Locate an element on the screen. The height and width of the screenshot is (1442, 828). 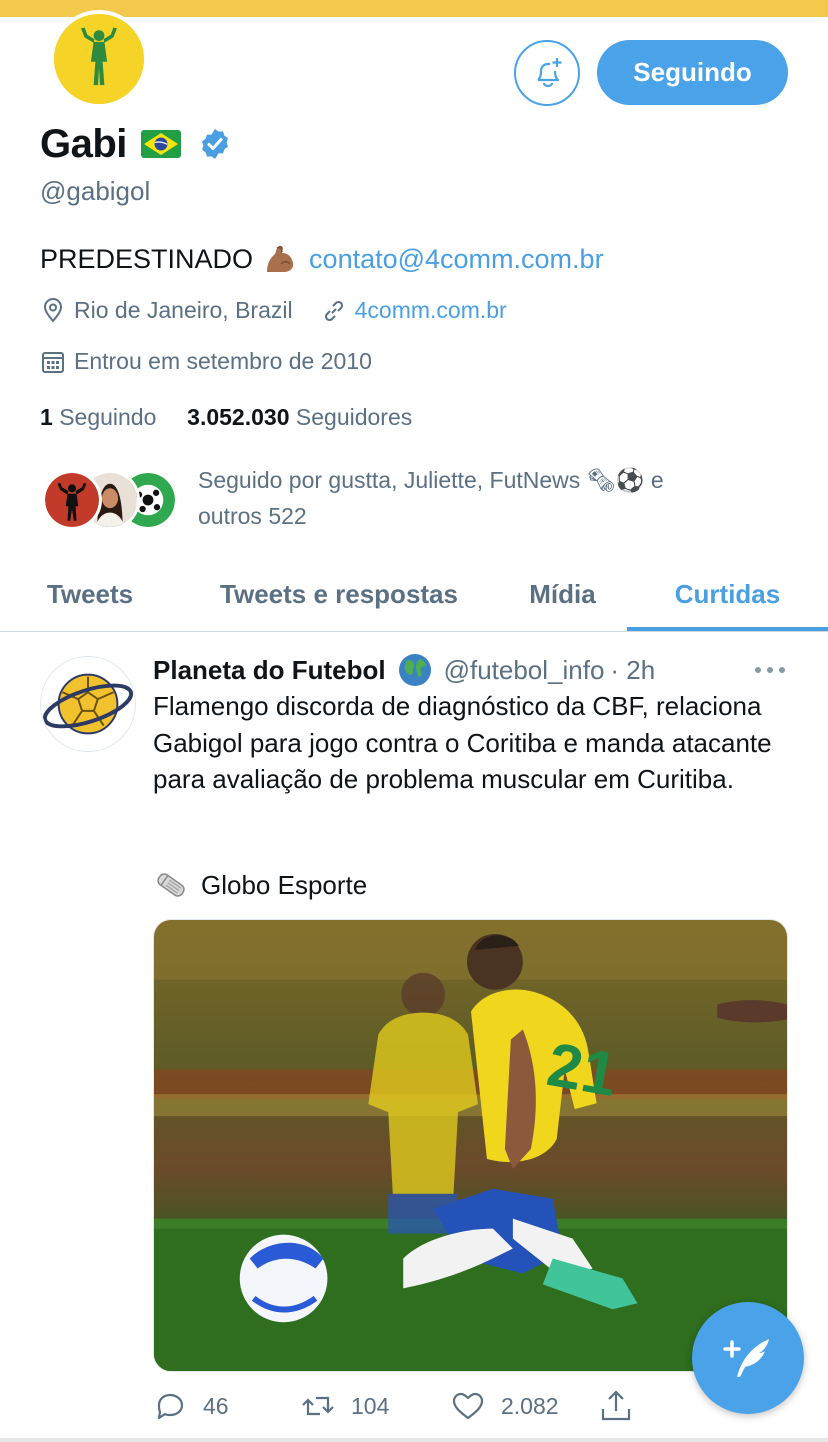
like-count: 2.082 is located at coordinates (530, 1405).